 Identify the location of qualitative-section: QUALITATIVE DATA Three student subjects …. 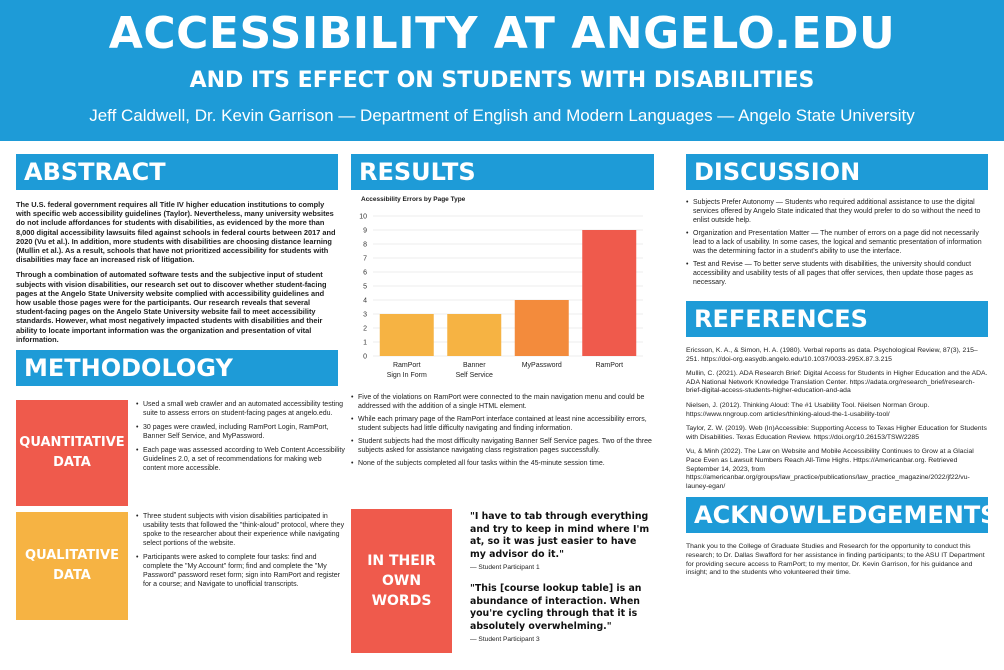
(180, 568).